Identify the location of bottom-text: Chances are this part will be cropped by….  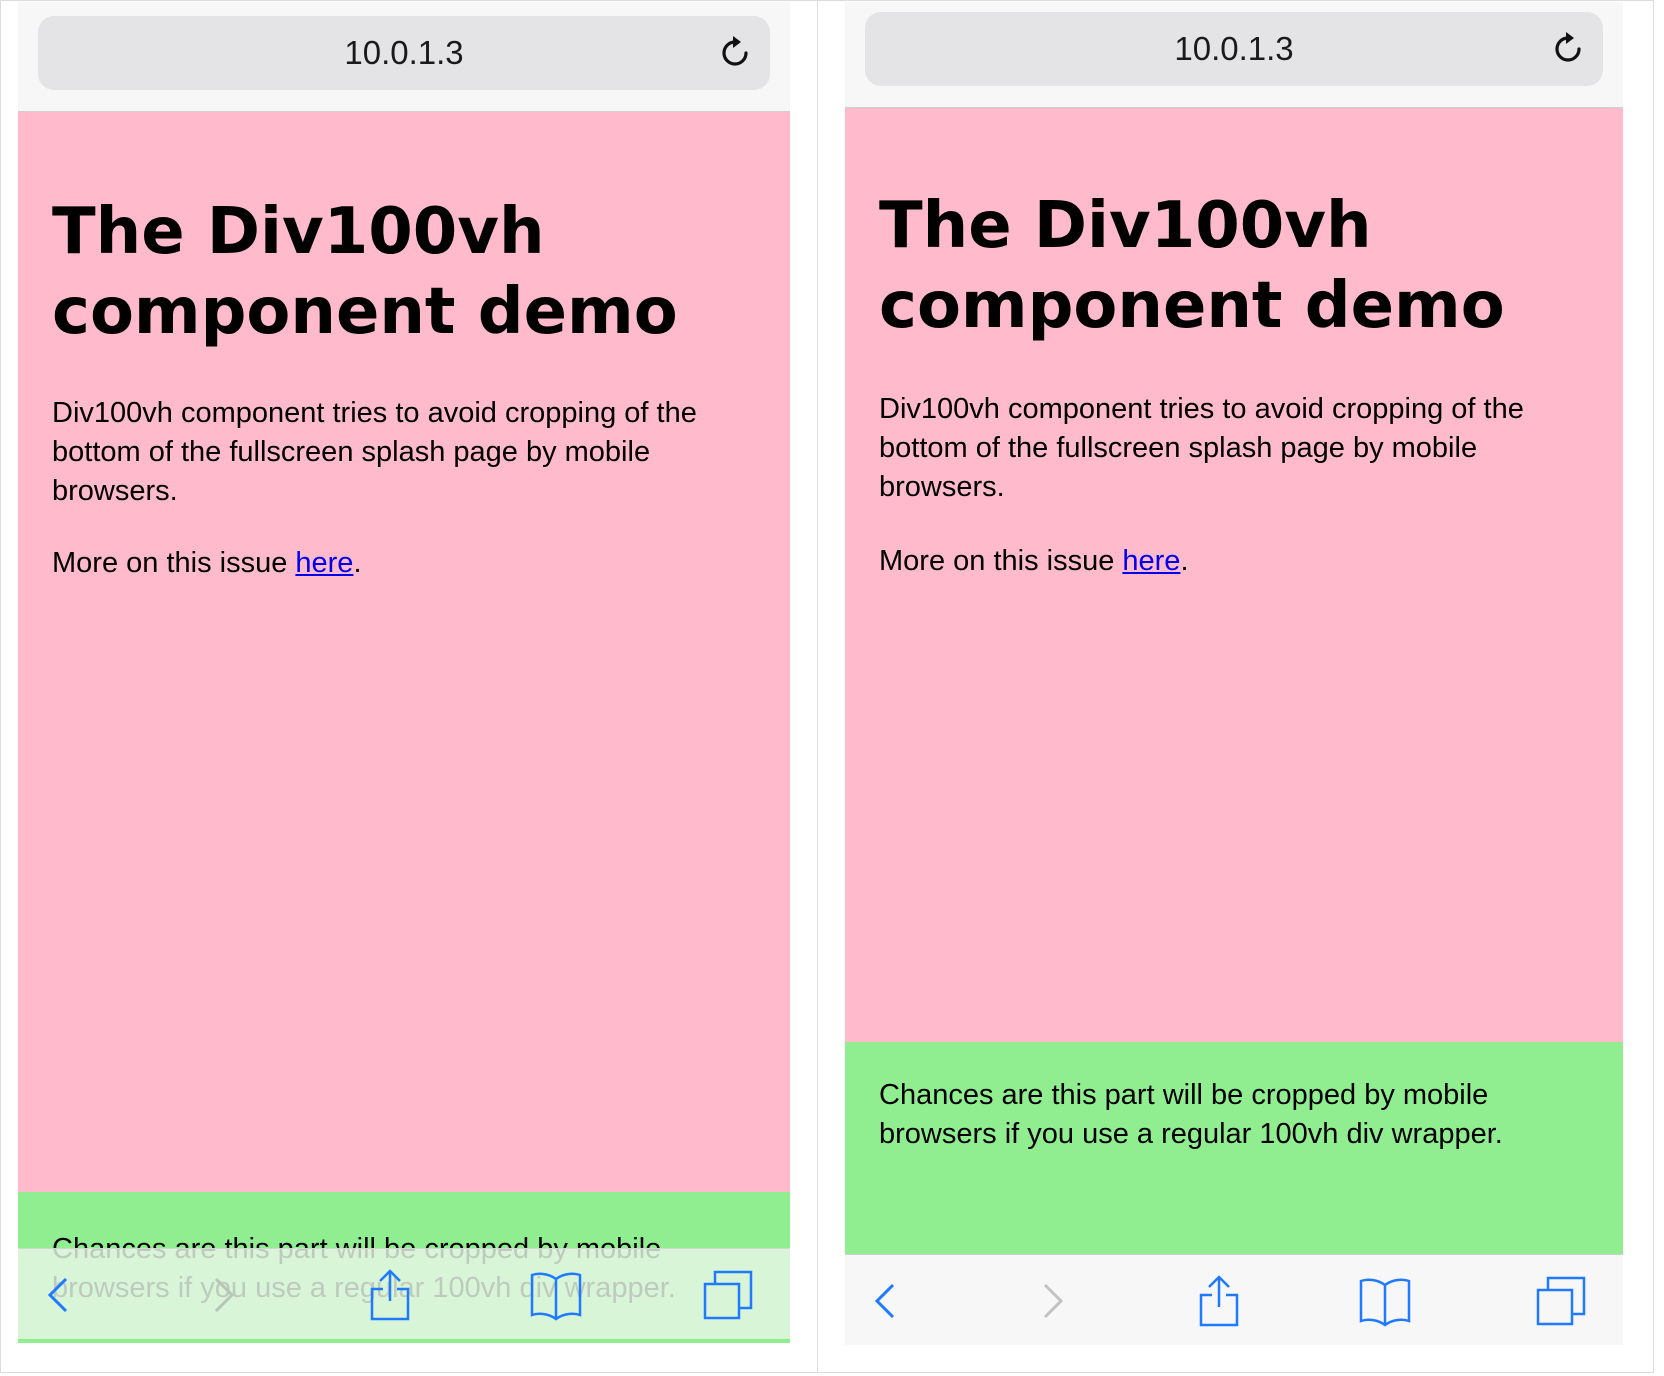
(1191, 1114).